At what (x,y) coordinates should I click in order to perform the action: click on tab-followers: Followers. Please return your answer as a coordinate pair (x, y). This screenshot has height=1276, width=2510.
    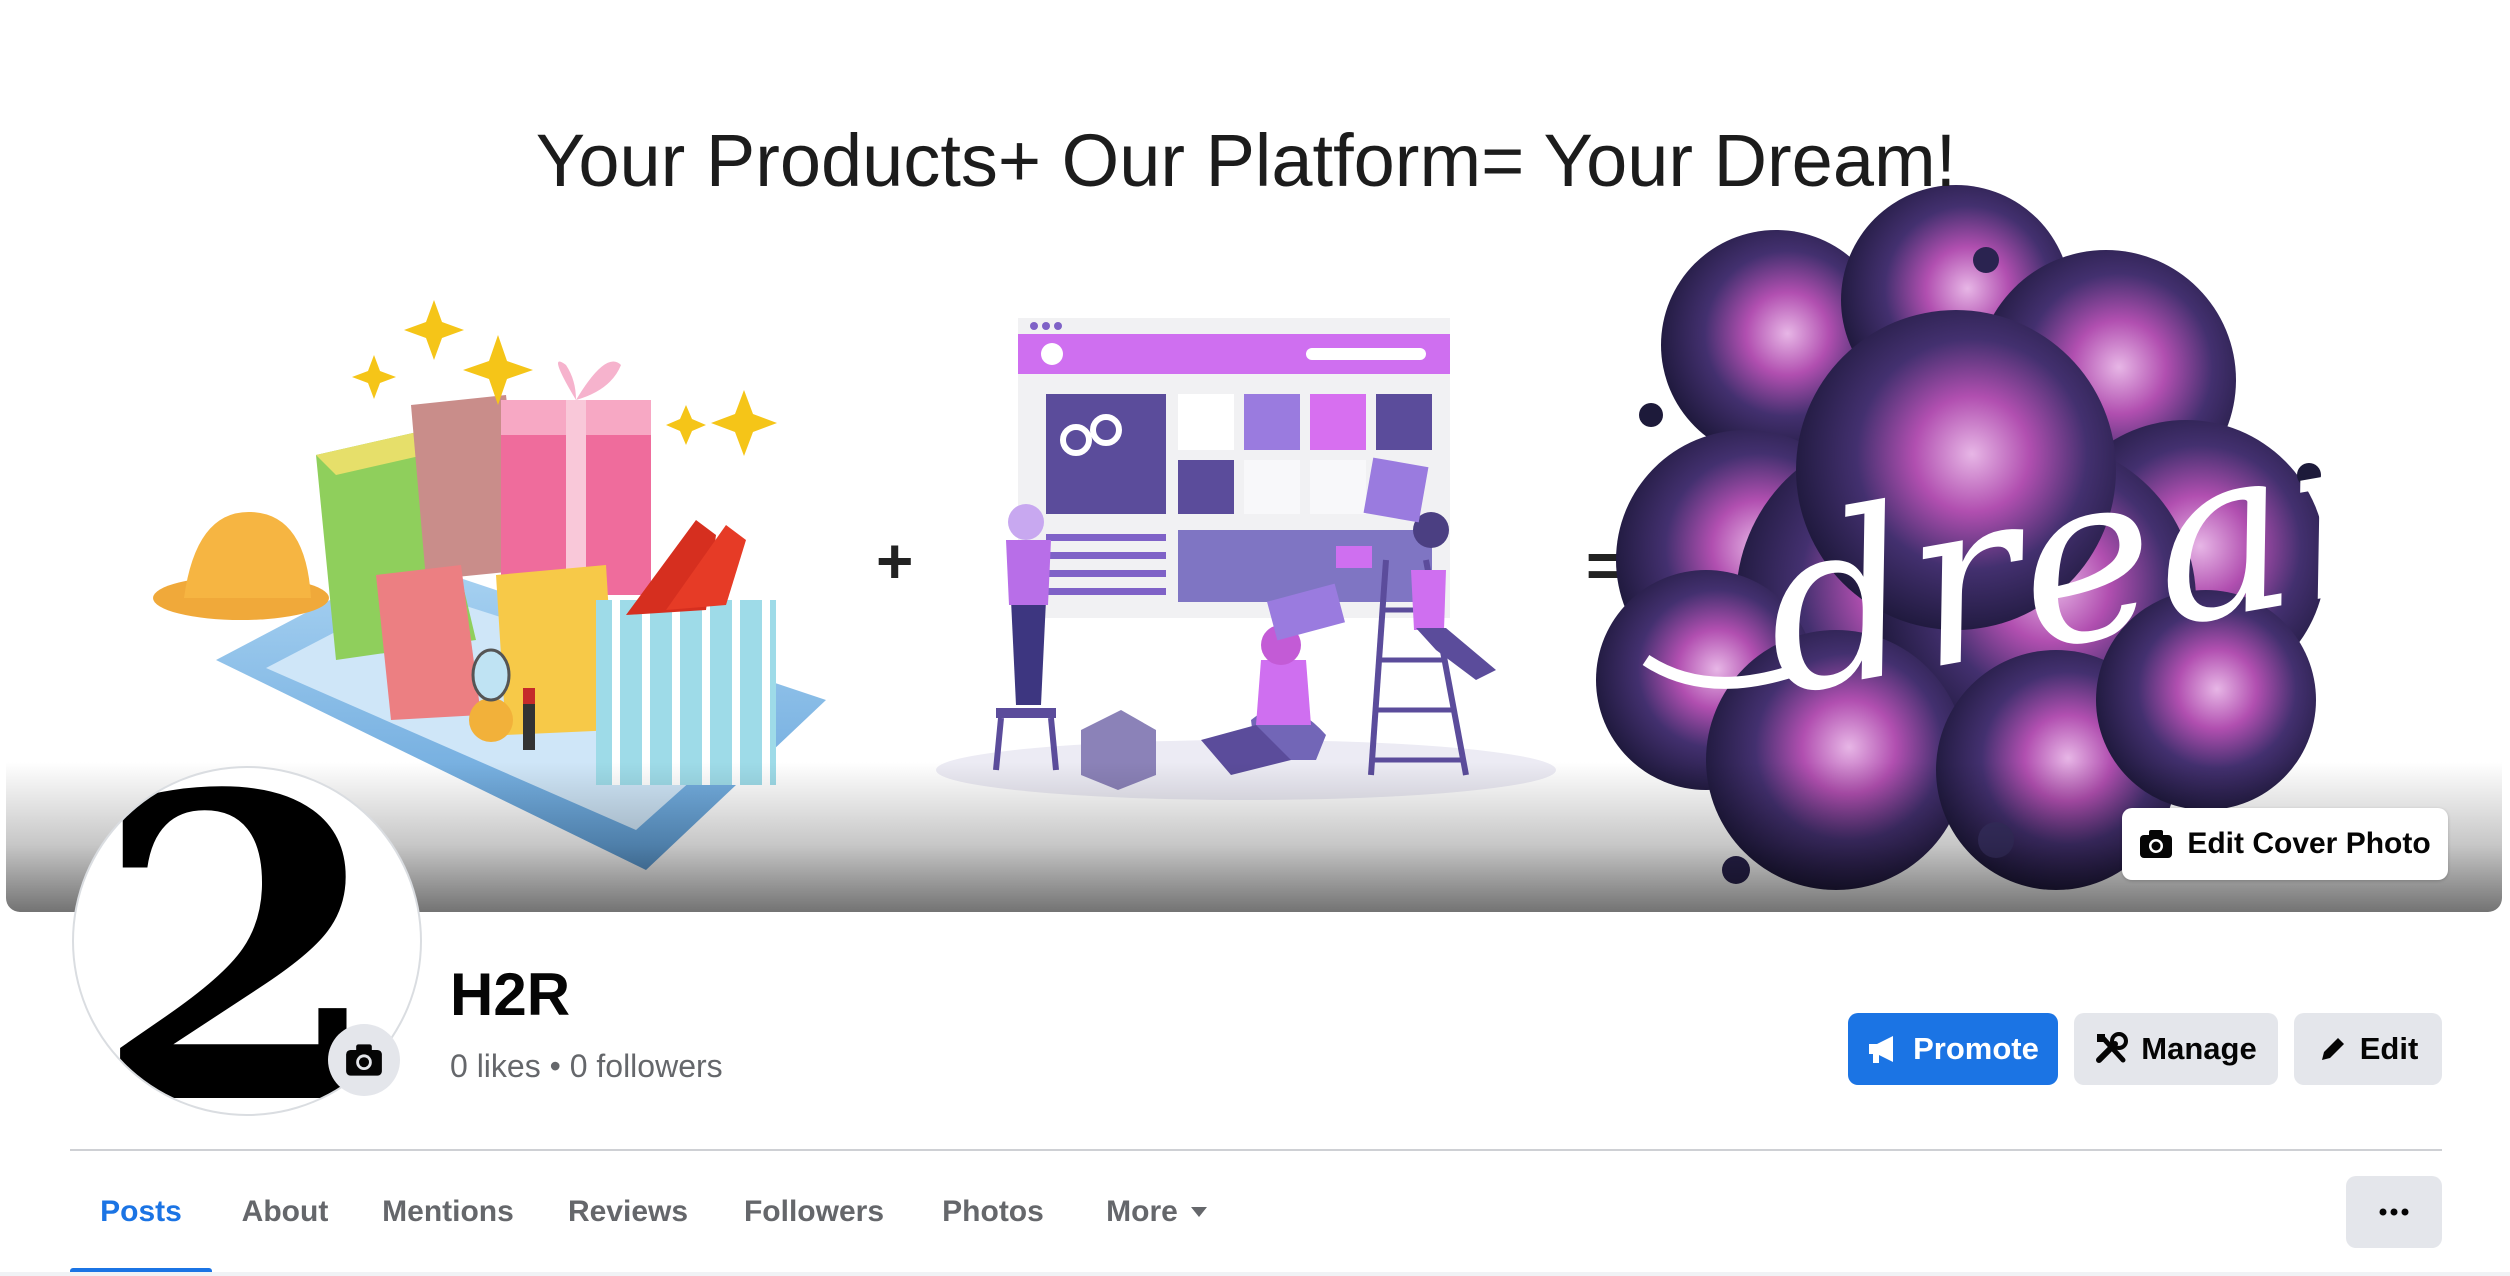
    Looking at the image, I should click on (814, 1212).